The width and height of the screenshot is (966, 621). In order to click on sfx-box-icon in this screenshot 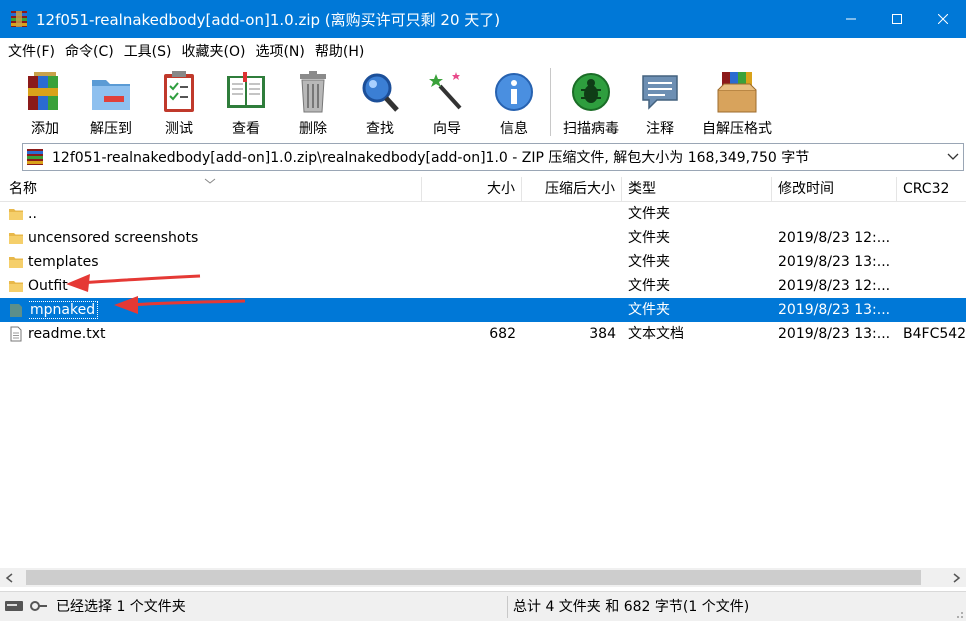, I will do `click(737, 92)`.